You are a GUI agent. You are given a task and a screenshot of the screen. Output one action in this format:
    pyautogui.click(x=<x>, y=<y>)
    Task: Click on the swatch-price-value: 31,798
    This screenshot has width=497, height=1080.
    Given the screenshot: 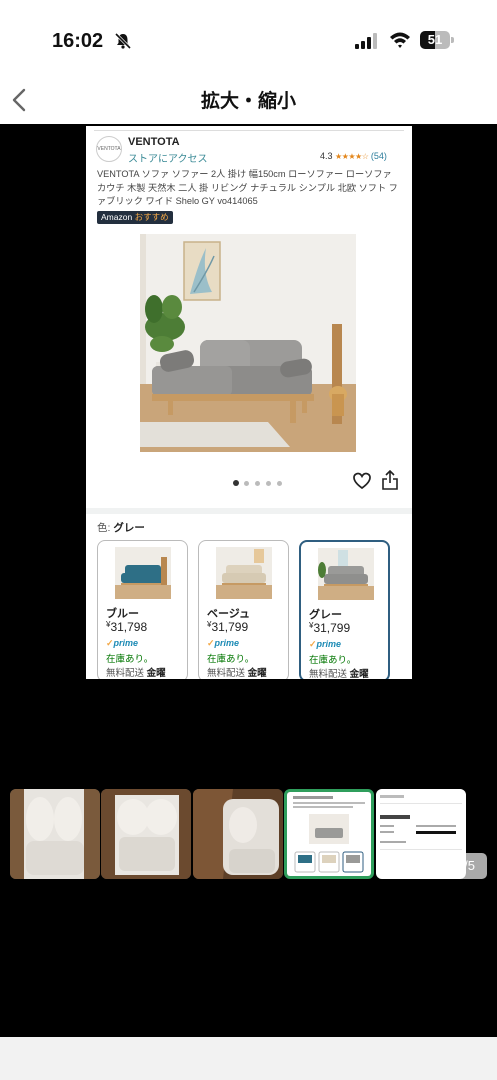 What is the action you would take?
    pyautogui.click(x=129, y=627)
    